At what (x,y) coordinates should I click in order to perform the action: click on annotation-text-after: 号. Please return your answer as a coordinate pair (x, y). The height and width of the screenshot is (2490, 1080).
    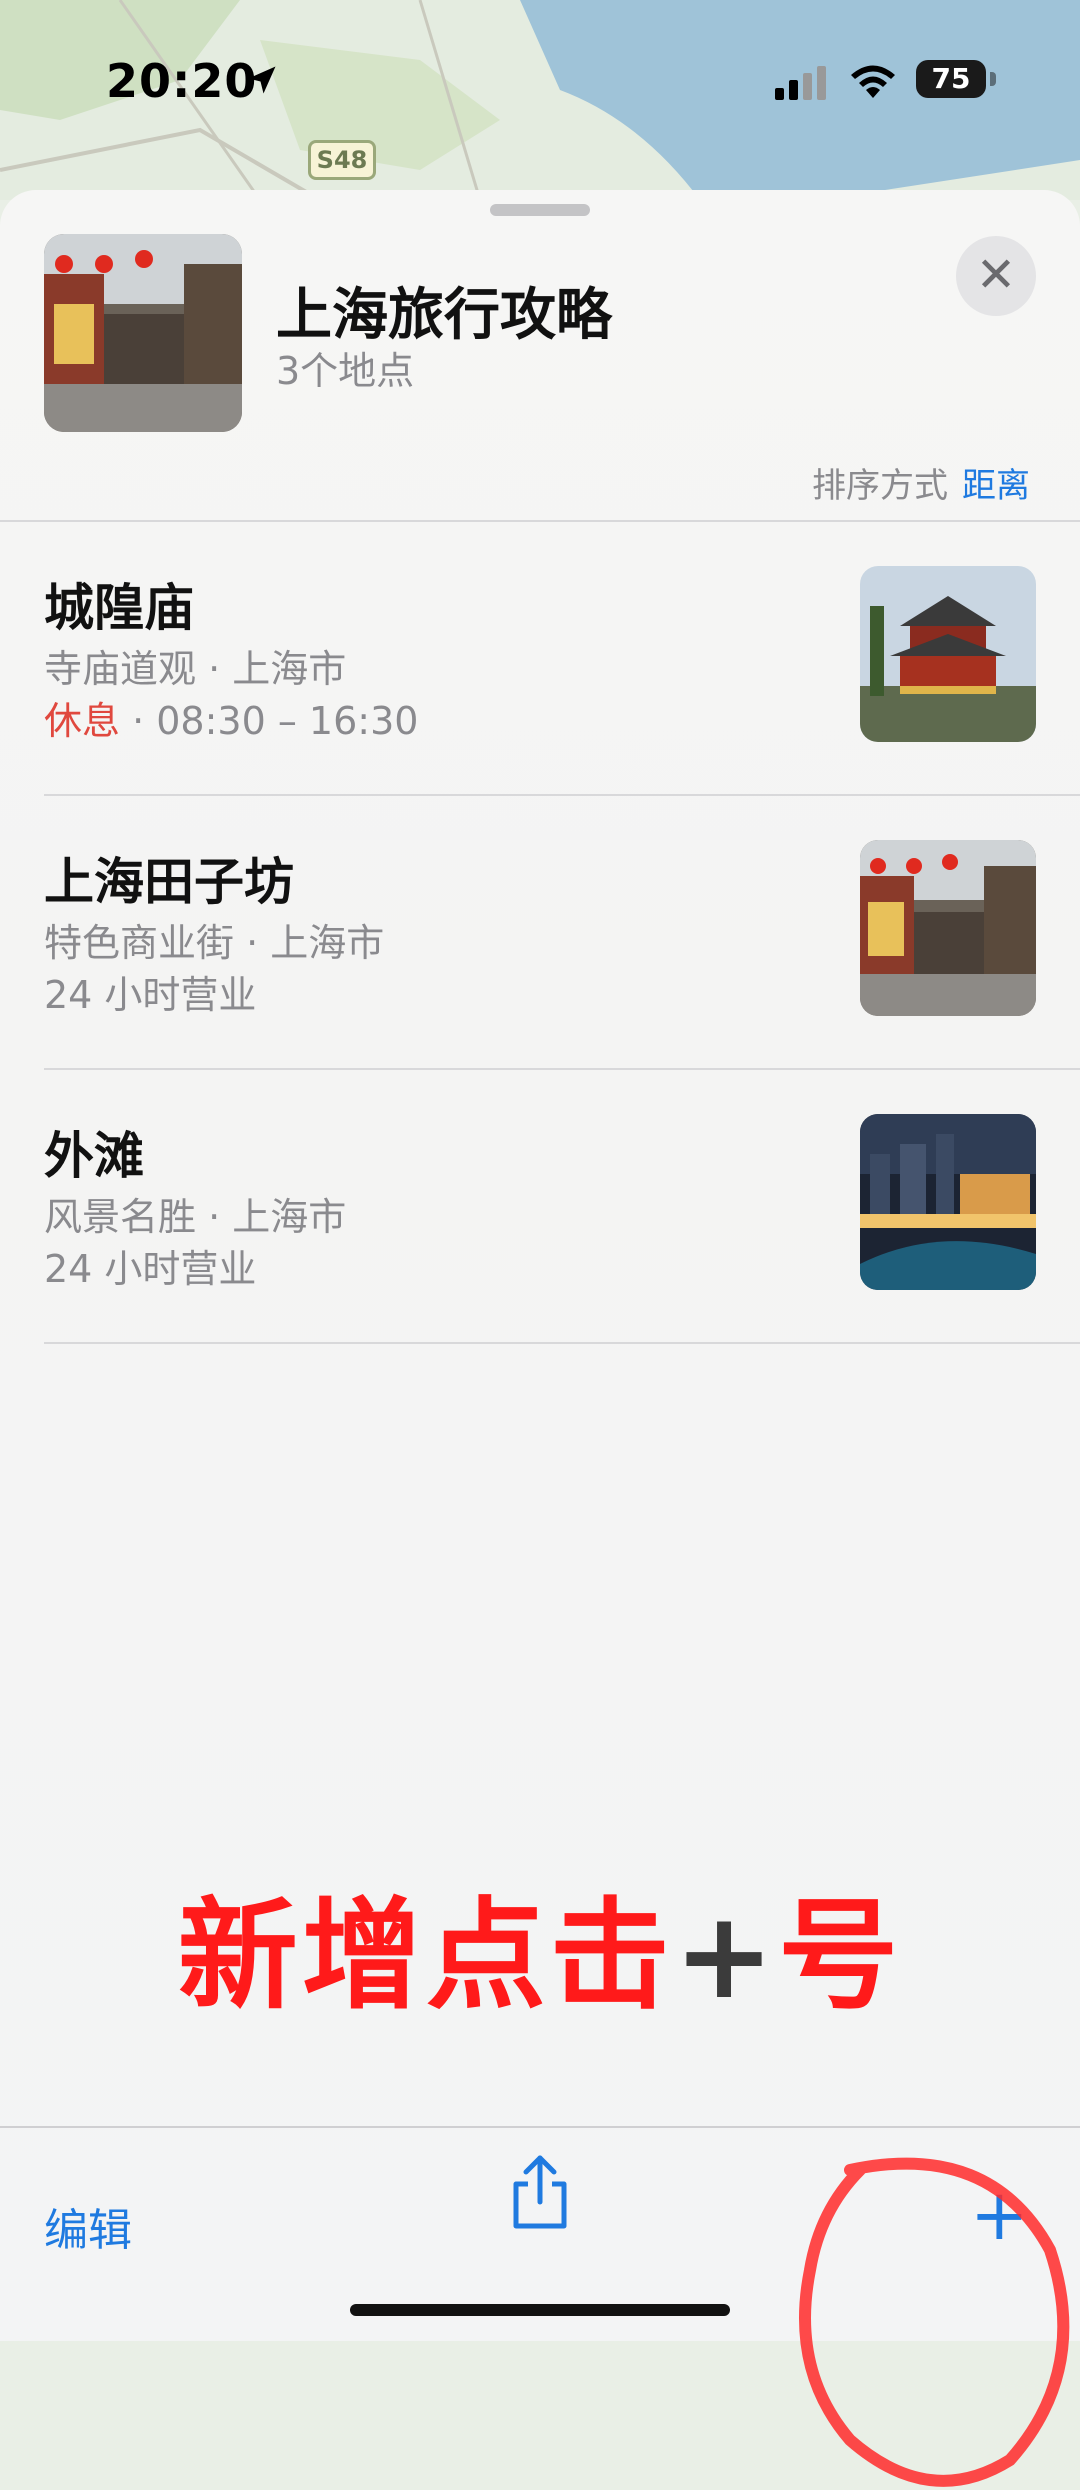
    Looking at the image, I should click on (840, 1956).